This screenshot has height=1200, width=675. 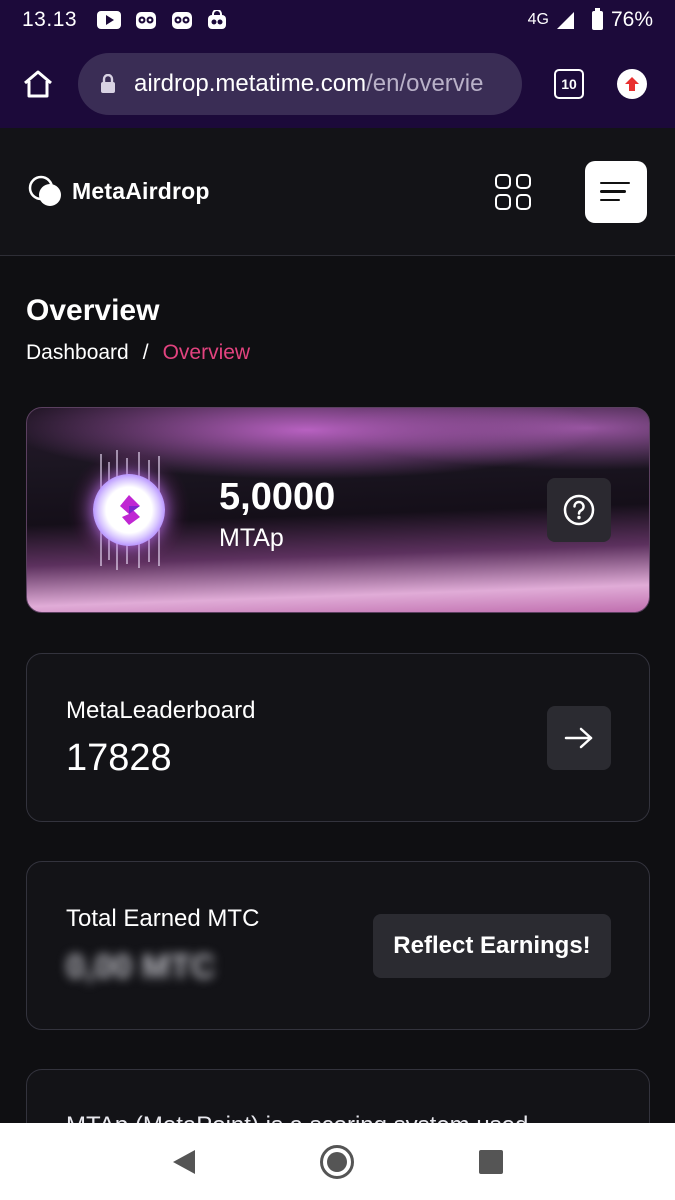 I want to click on home-dot, so click(x=336, y=1161).